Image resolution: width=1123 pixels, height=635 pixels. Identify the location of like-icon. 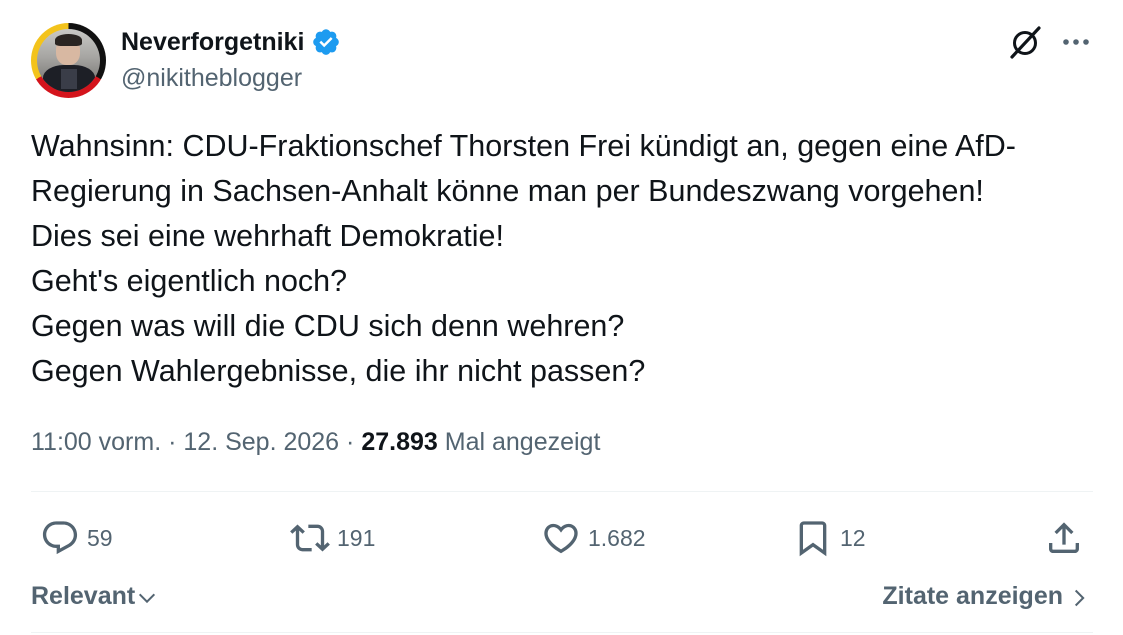
(561, 538).